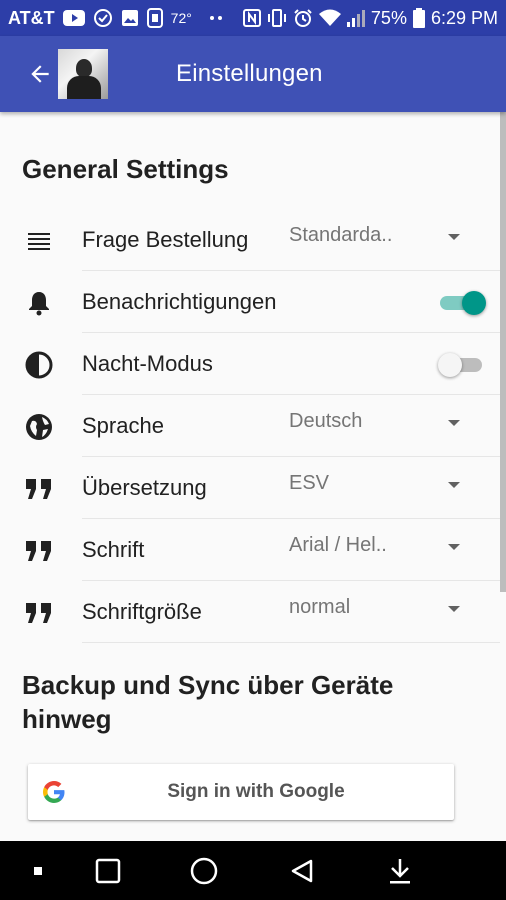  Describe the element at coordinates (326, 421) in the screenshot. I see `setting-value: Deutsch` at that location.